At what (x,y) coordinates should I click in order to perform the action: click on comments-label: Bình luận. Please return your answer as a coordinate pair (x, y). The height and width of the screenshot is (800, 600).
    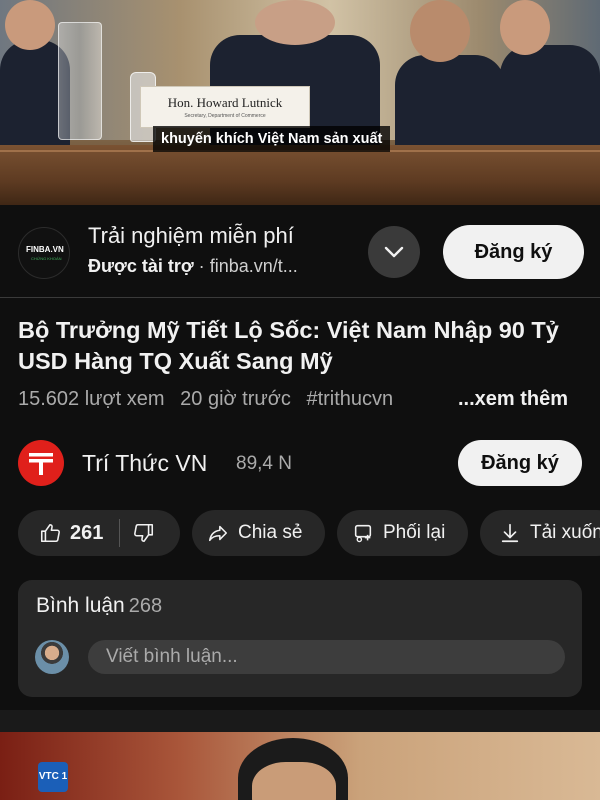
    Looking at the image, I should click on (80, 605).